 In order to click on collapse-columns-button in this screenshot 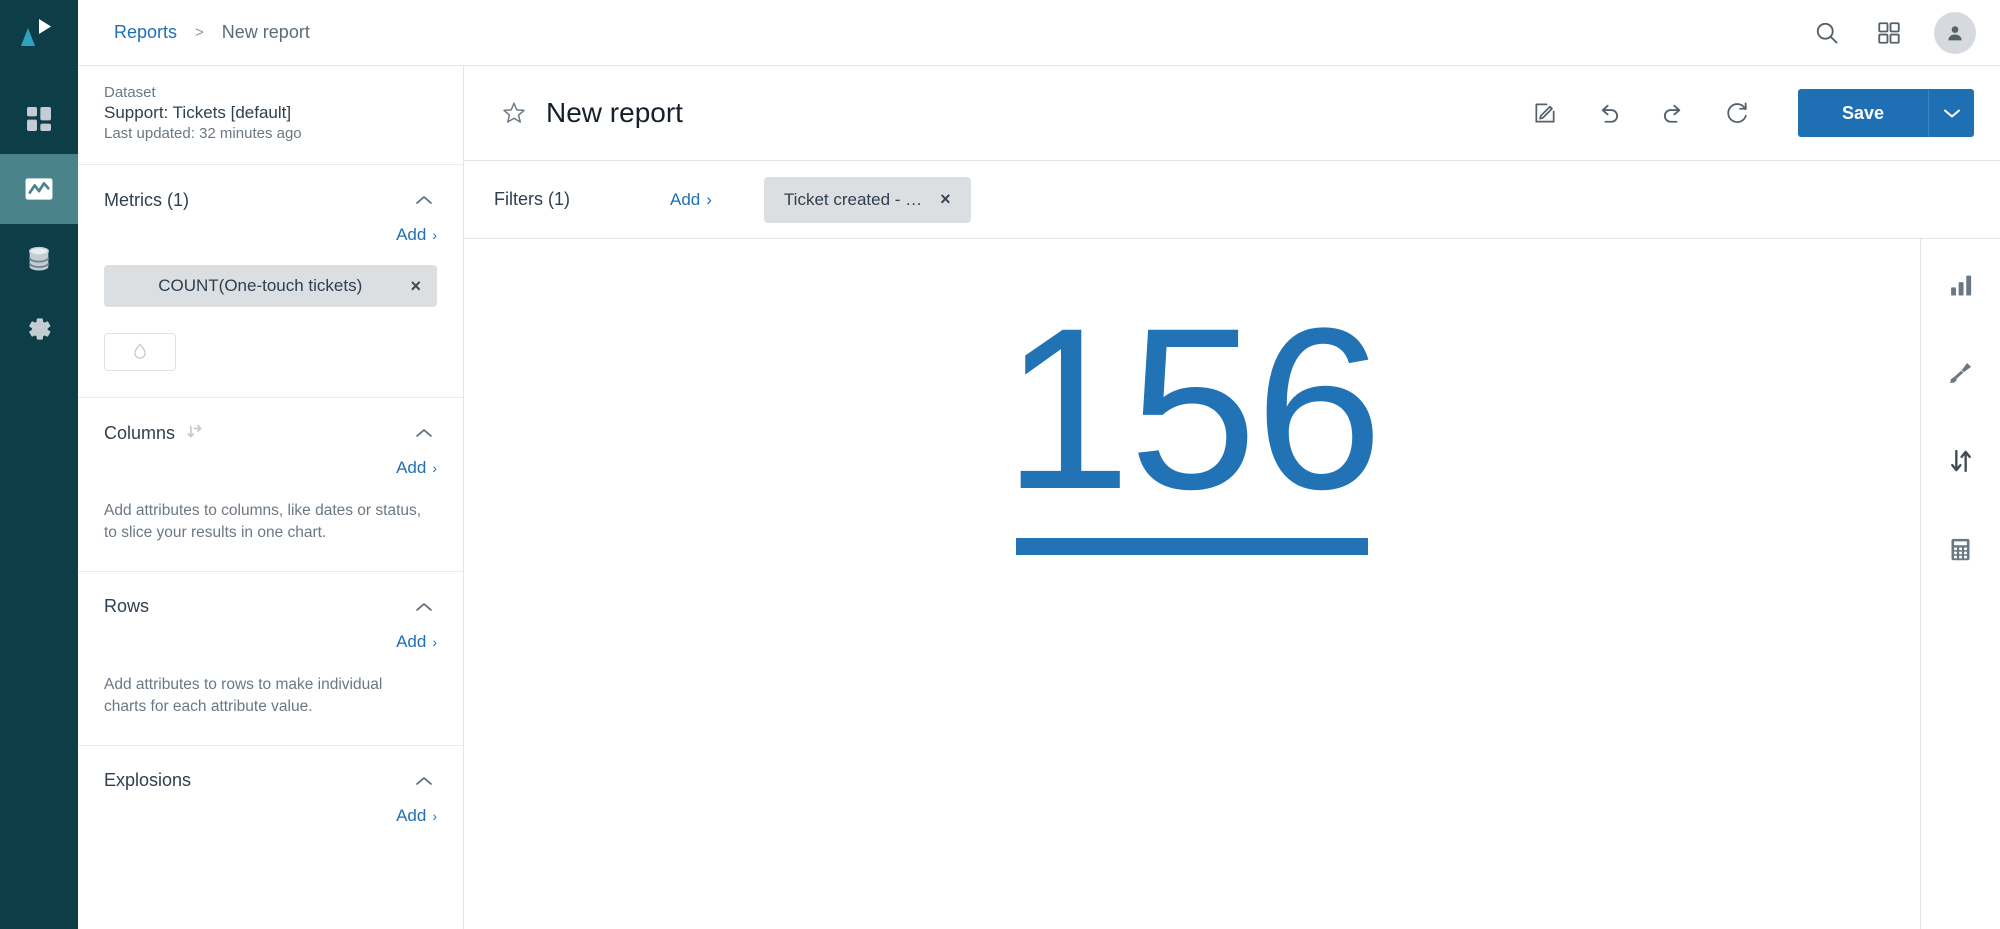, I will do `click(424, 433)`.